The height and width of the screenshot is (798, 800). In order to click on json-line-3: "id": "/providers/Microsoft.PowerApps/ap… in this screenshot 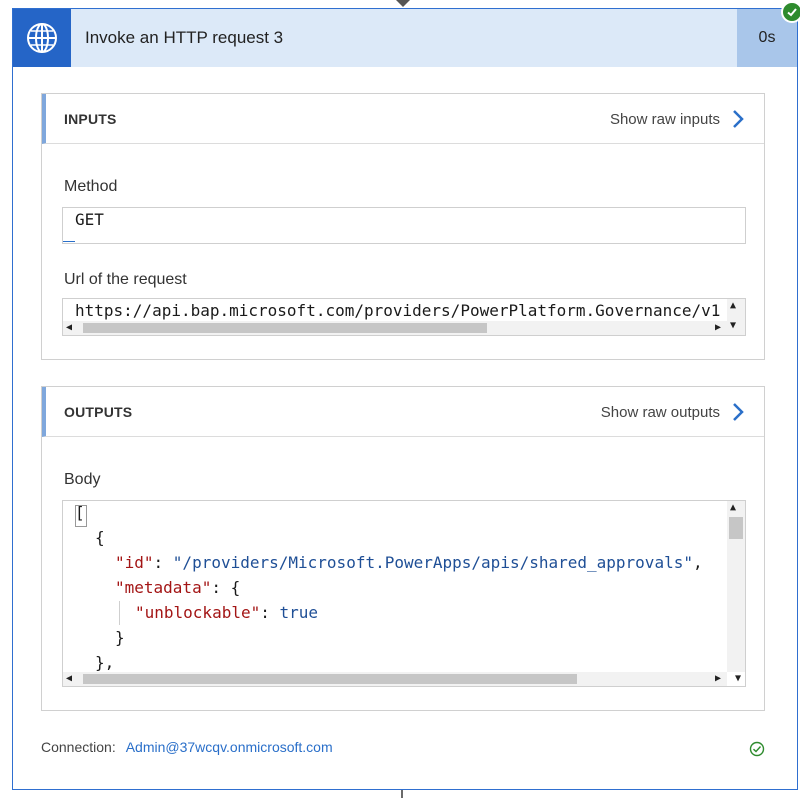, I will do `click(409, 562)`.